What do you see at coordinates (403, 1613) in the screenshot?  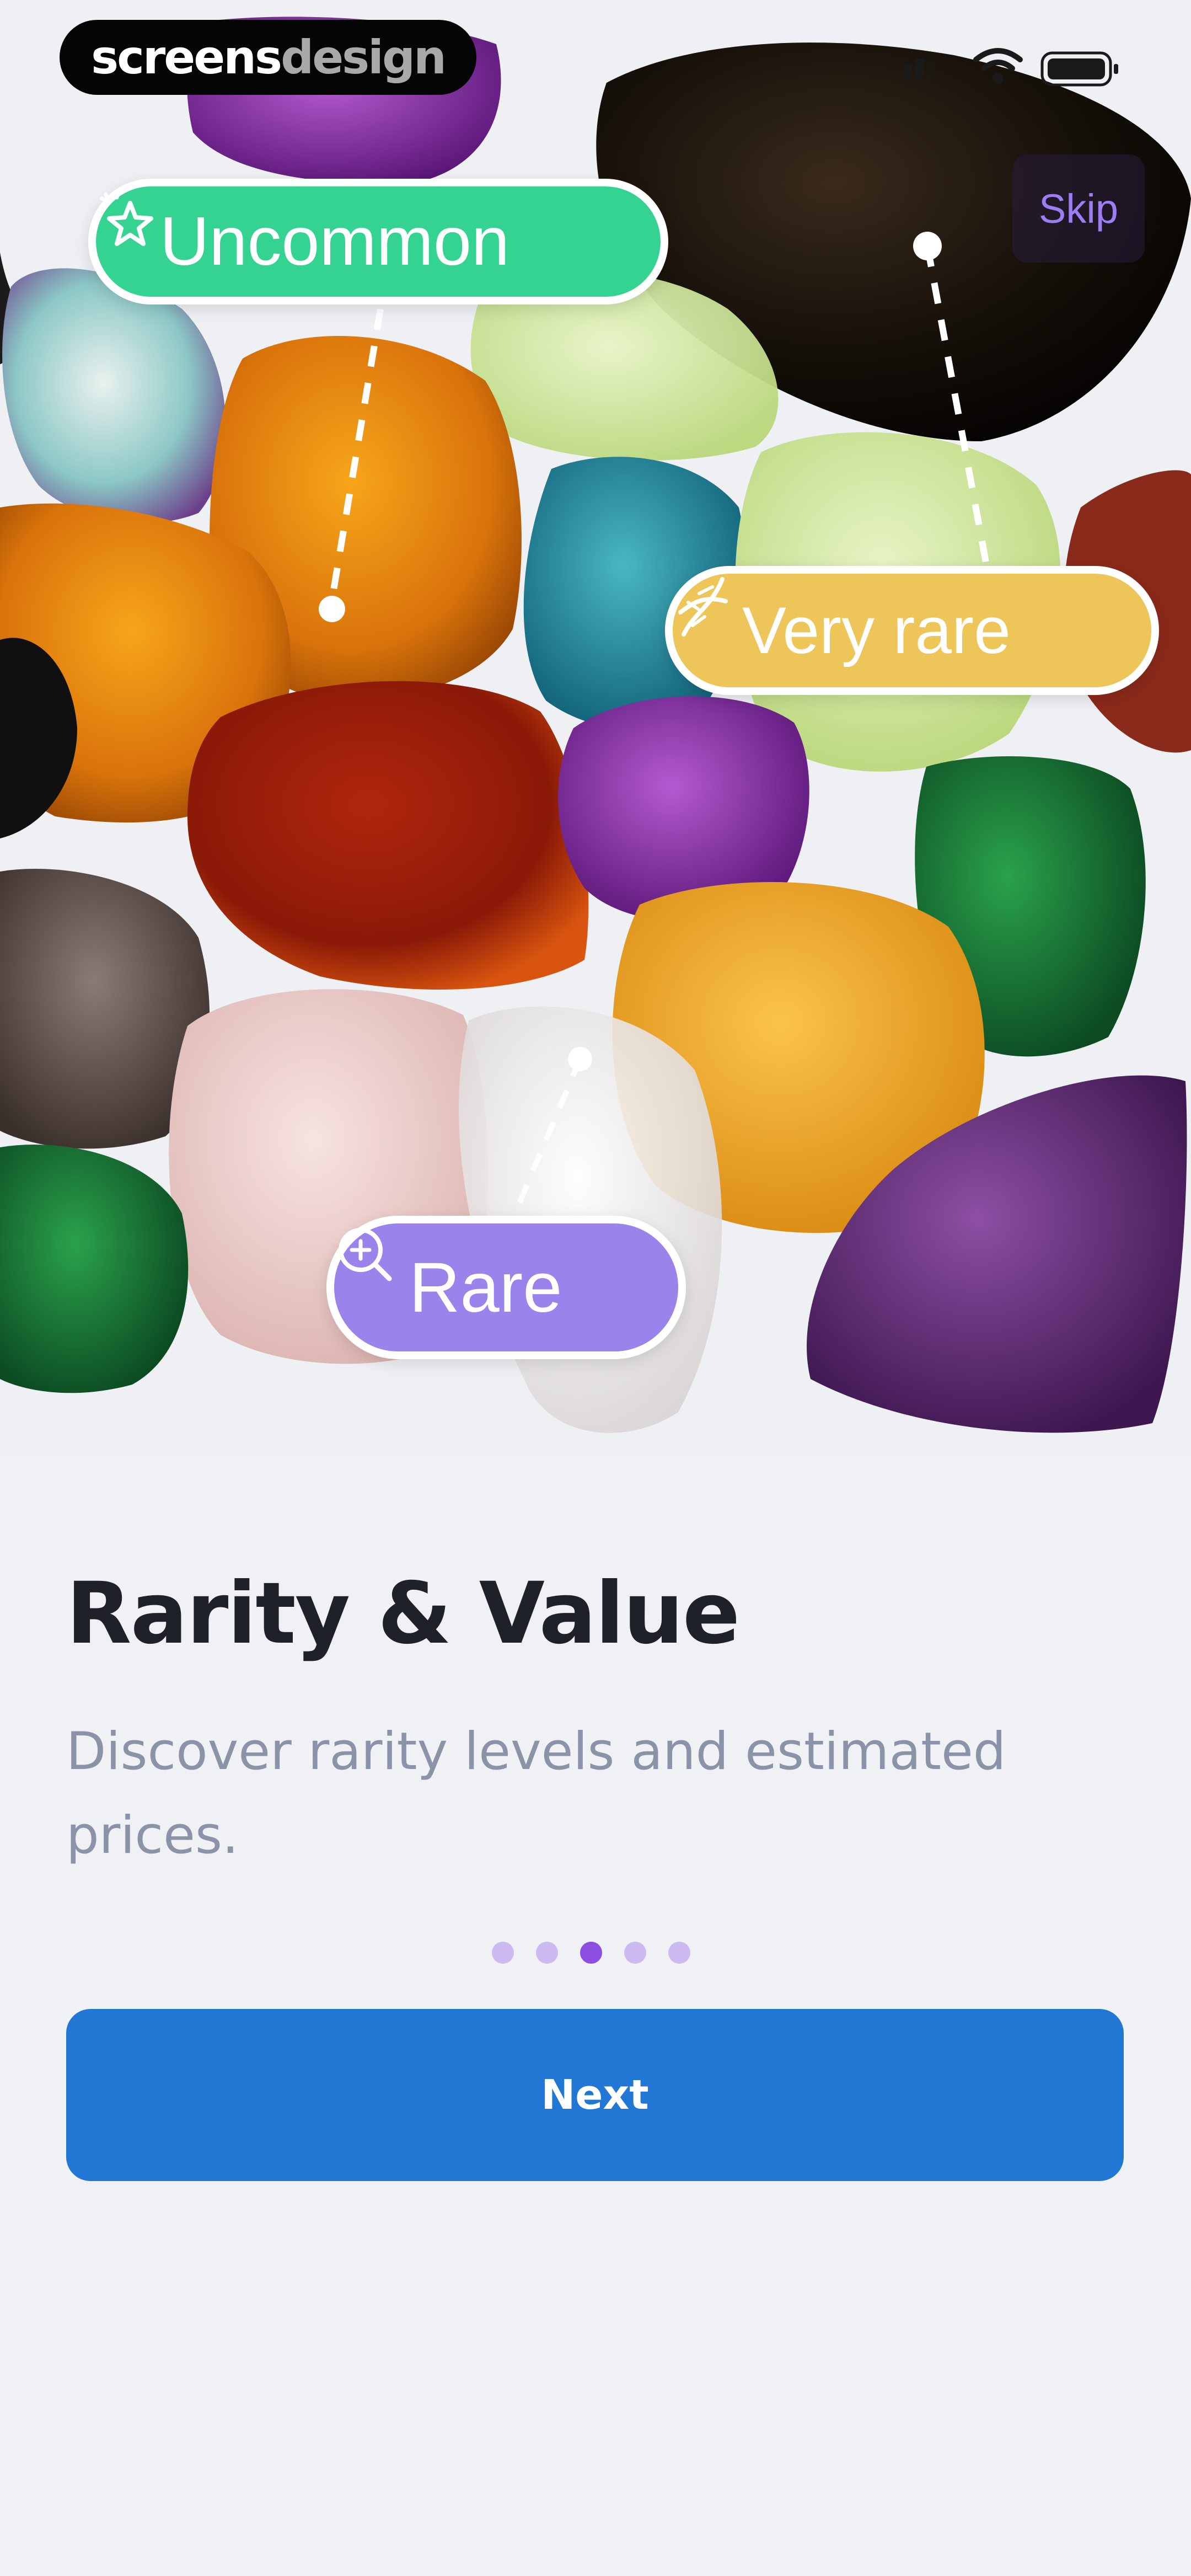 I see `page-title: Rarity & Value` at bounding box center [403, 1613].